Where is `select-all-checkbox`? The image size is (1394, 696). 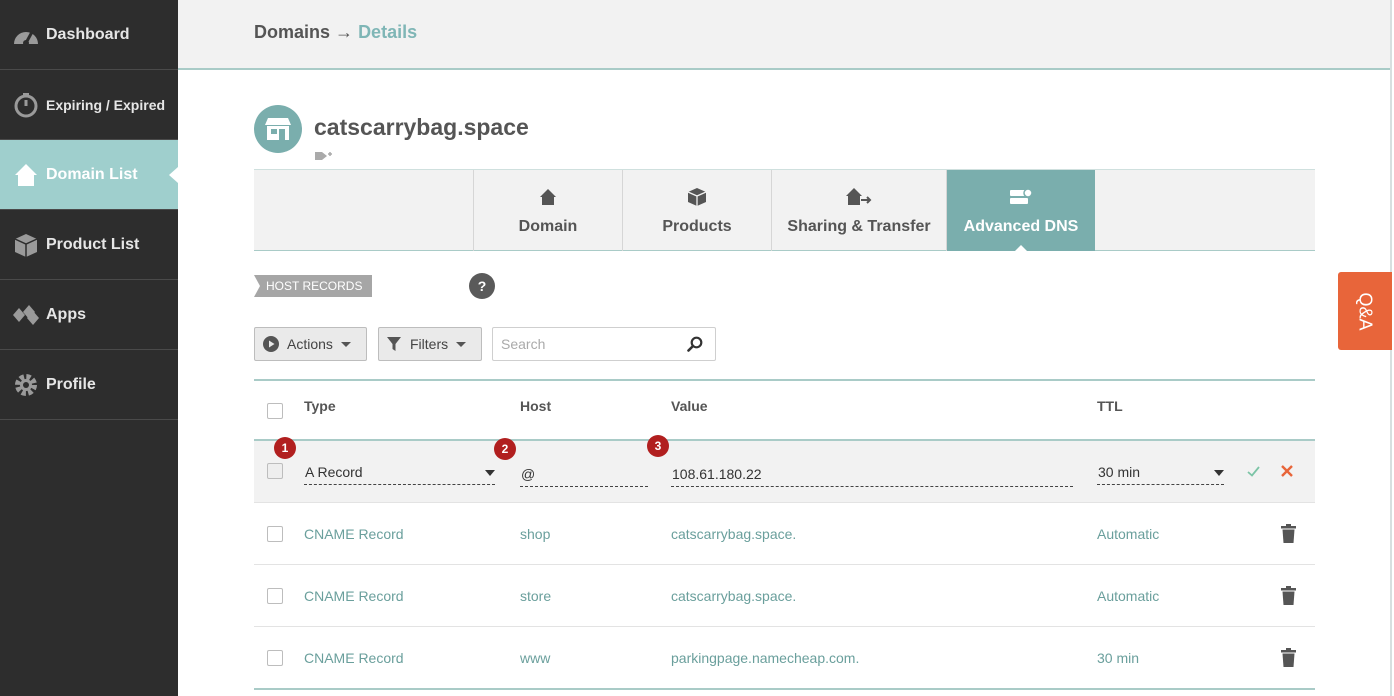 select-all-checkbox is located at coordinates (275, 411).